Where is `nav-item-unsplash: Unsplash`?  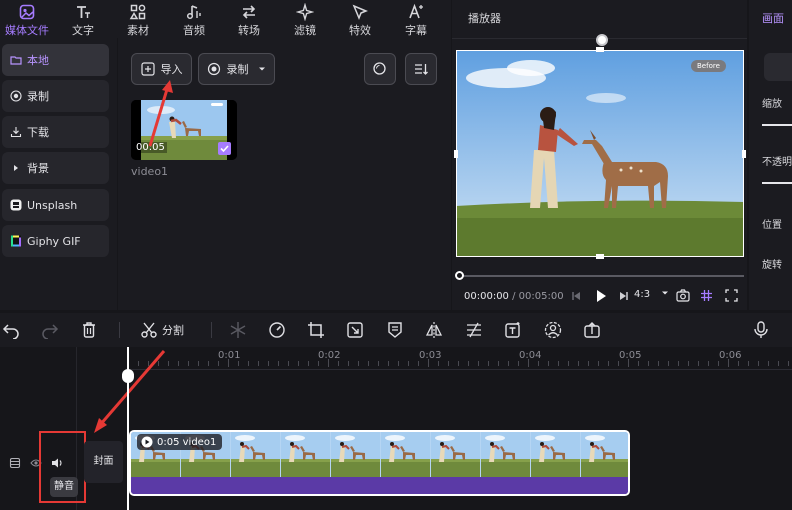
nav-item-unsplash: Unsplash is located at coordinates (55, 205).